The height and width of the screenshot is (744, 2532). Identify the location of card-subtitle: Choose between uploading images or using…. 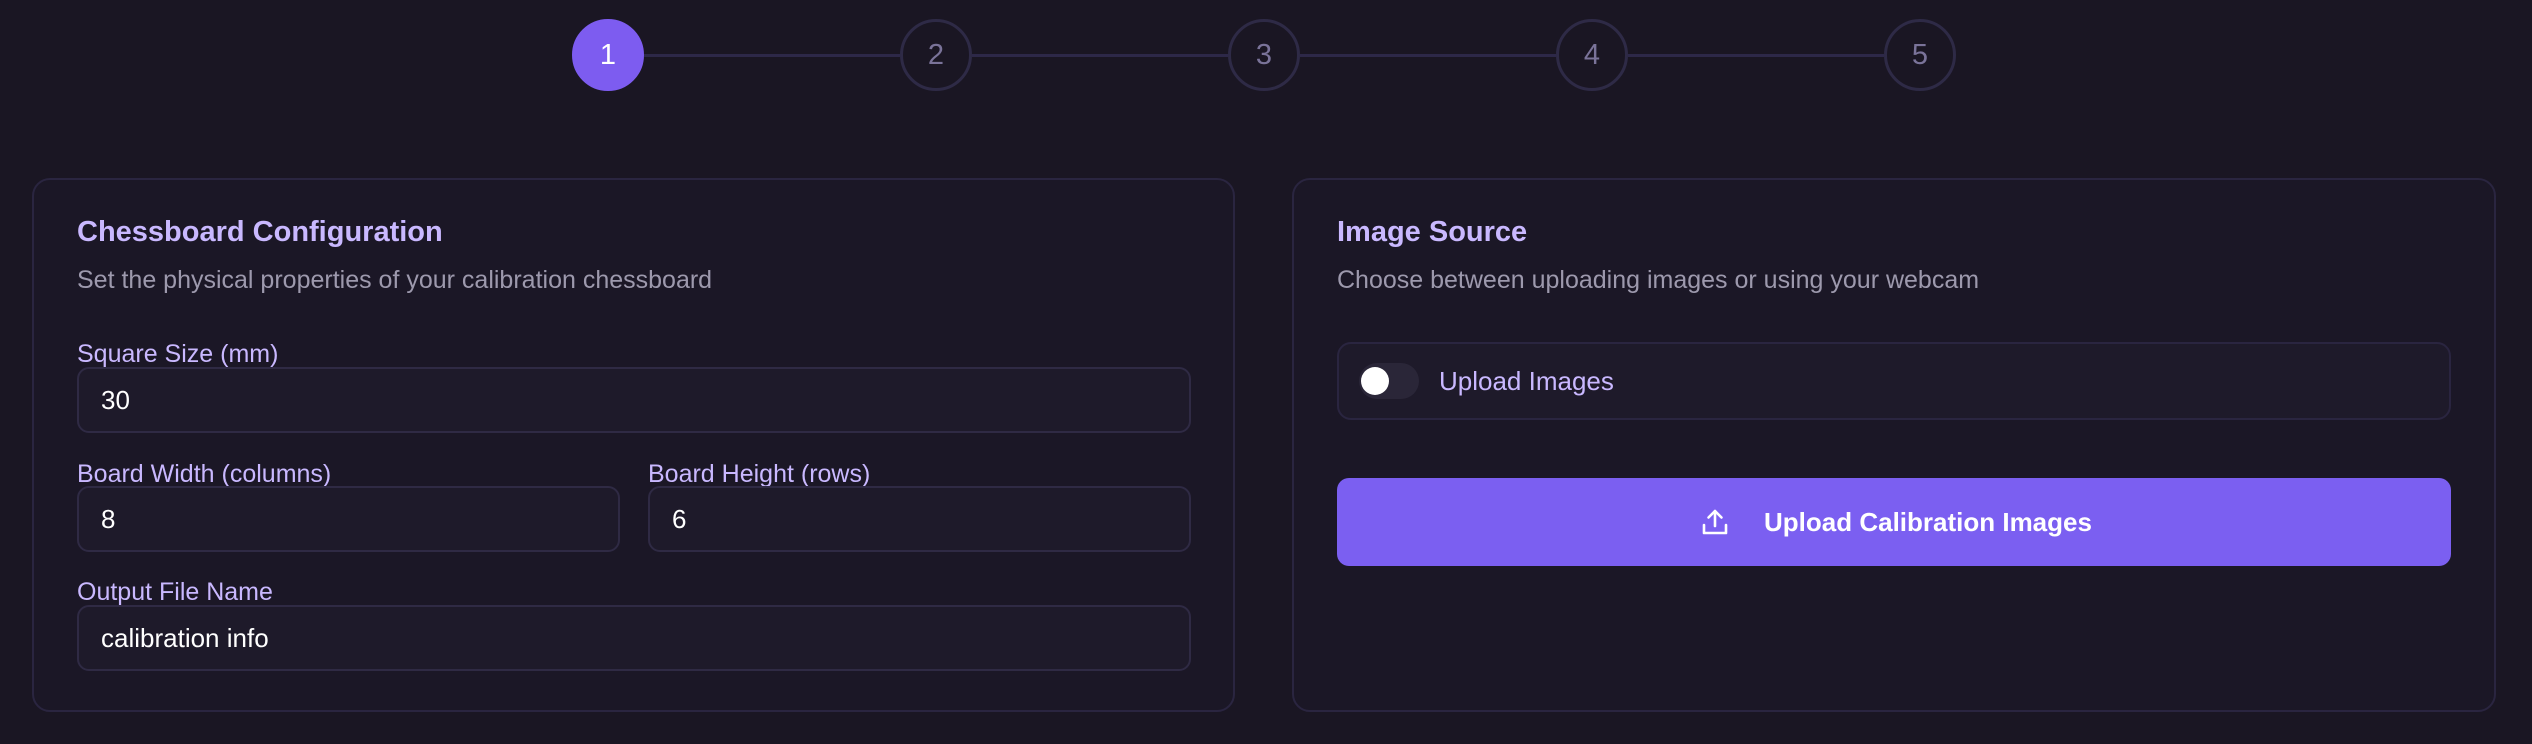
(1658, 280).